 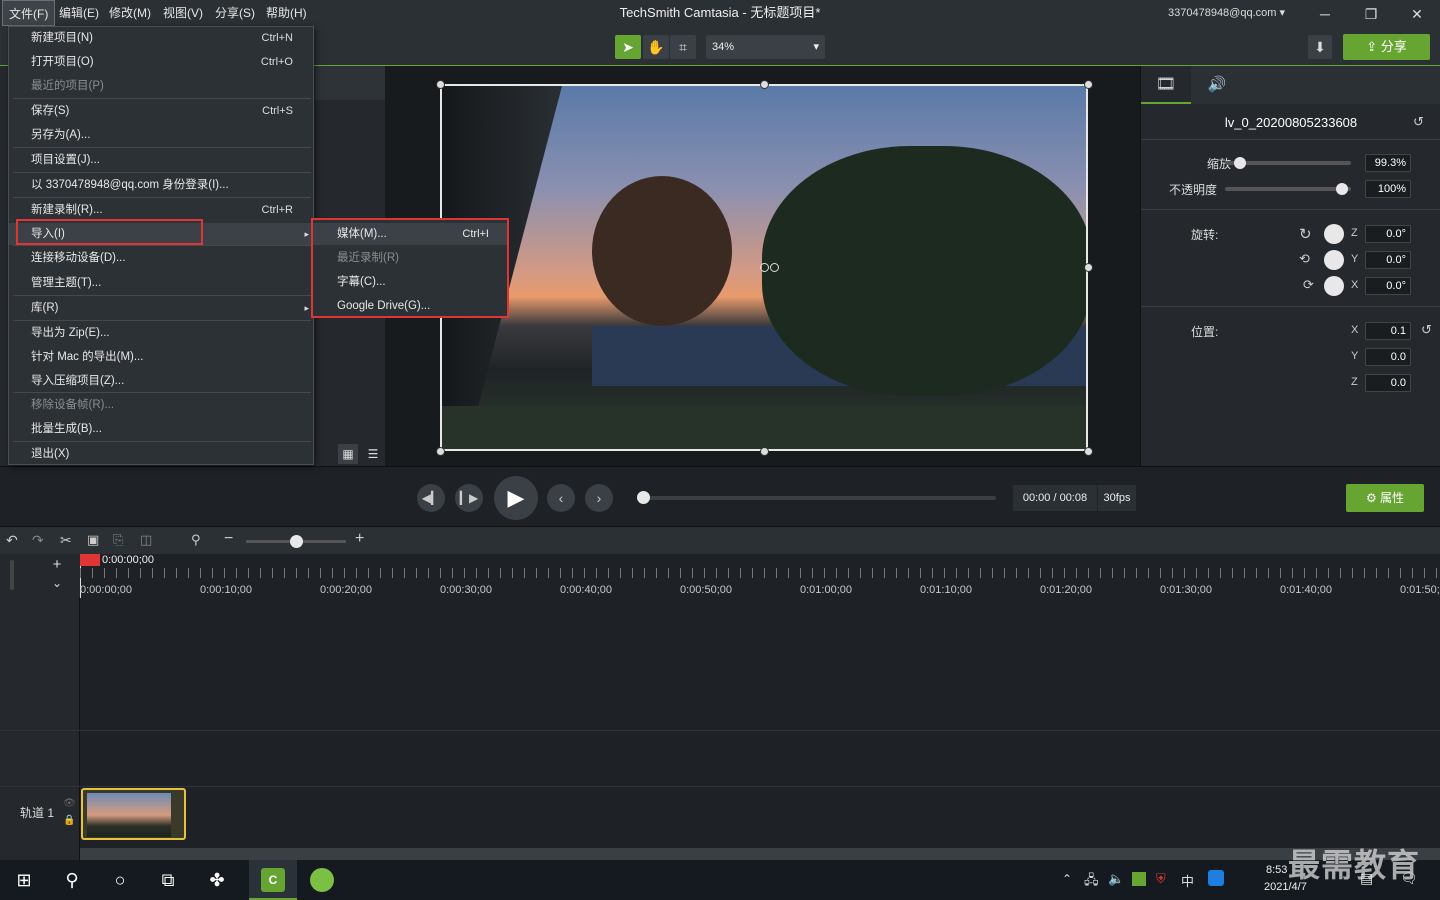 What do you see at coordinates (120, 880) in the screenshot?
I see `cortana-icon: ○` at bounding box center [120, 880].